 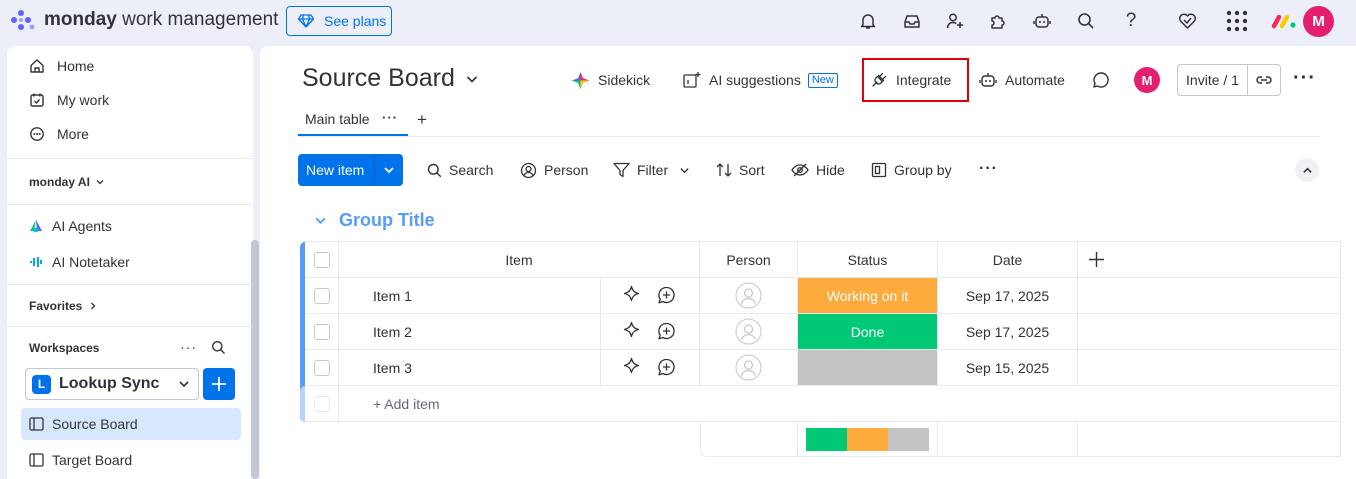 What do you see at coordinates (219, 384) in the screenshot?
I see `add-workspace-button` at bounding box center [219, 384].